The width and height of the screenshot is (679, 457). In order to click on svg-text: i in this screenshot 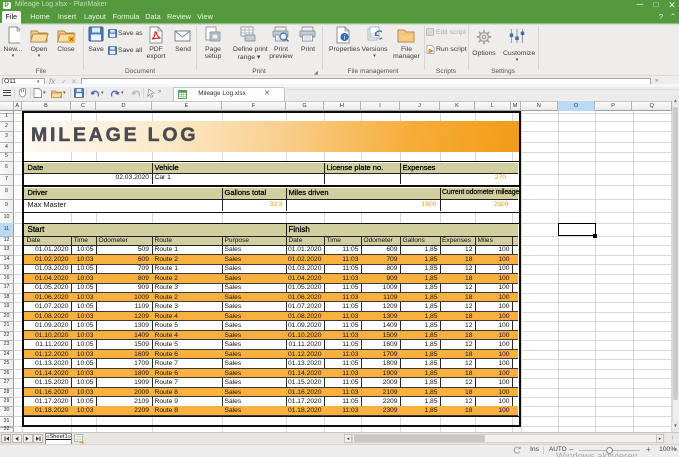, I will do `click(345, 38)`.